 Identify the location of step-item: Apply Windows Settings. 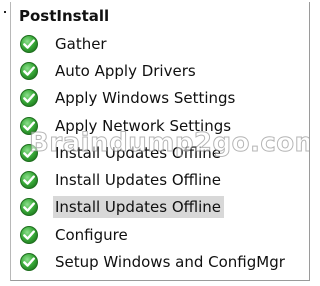
(162, 98).